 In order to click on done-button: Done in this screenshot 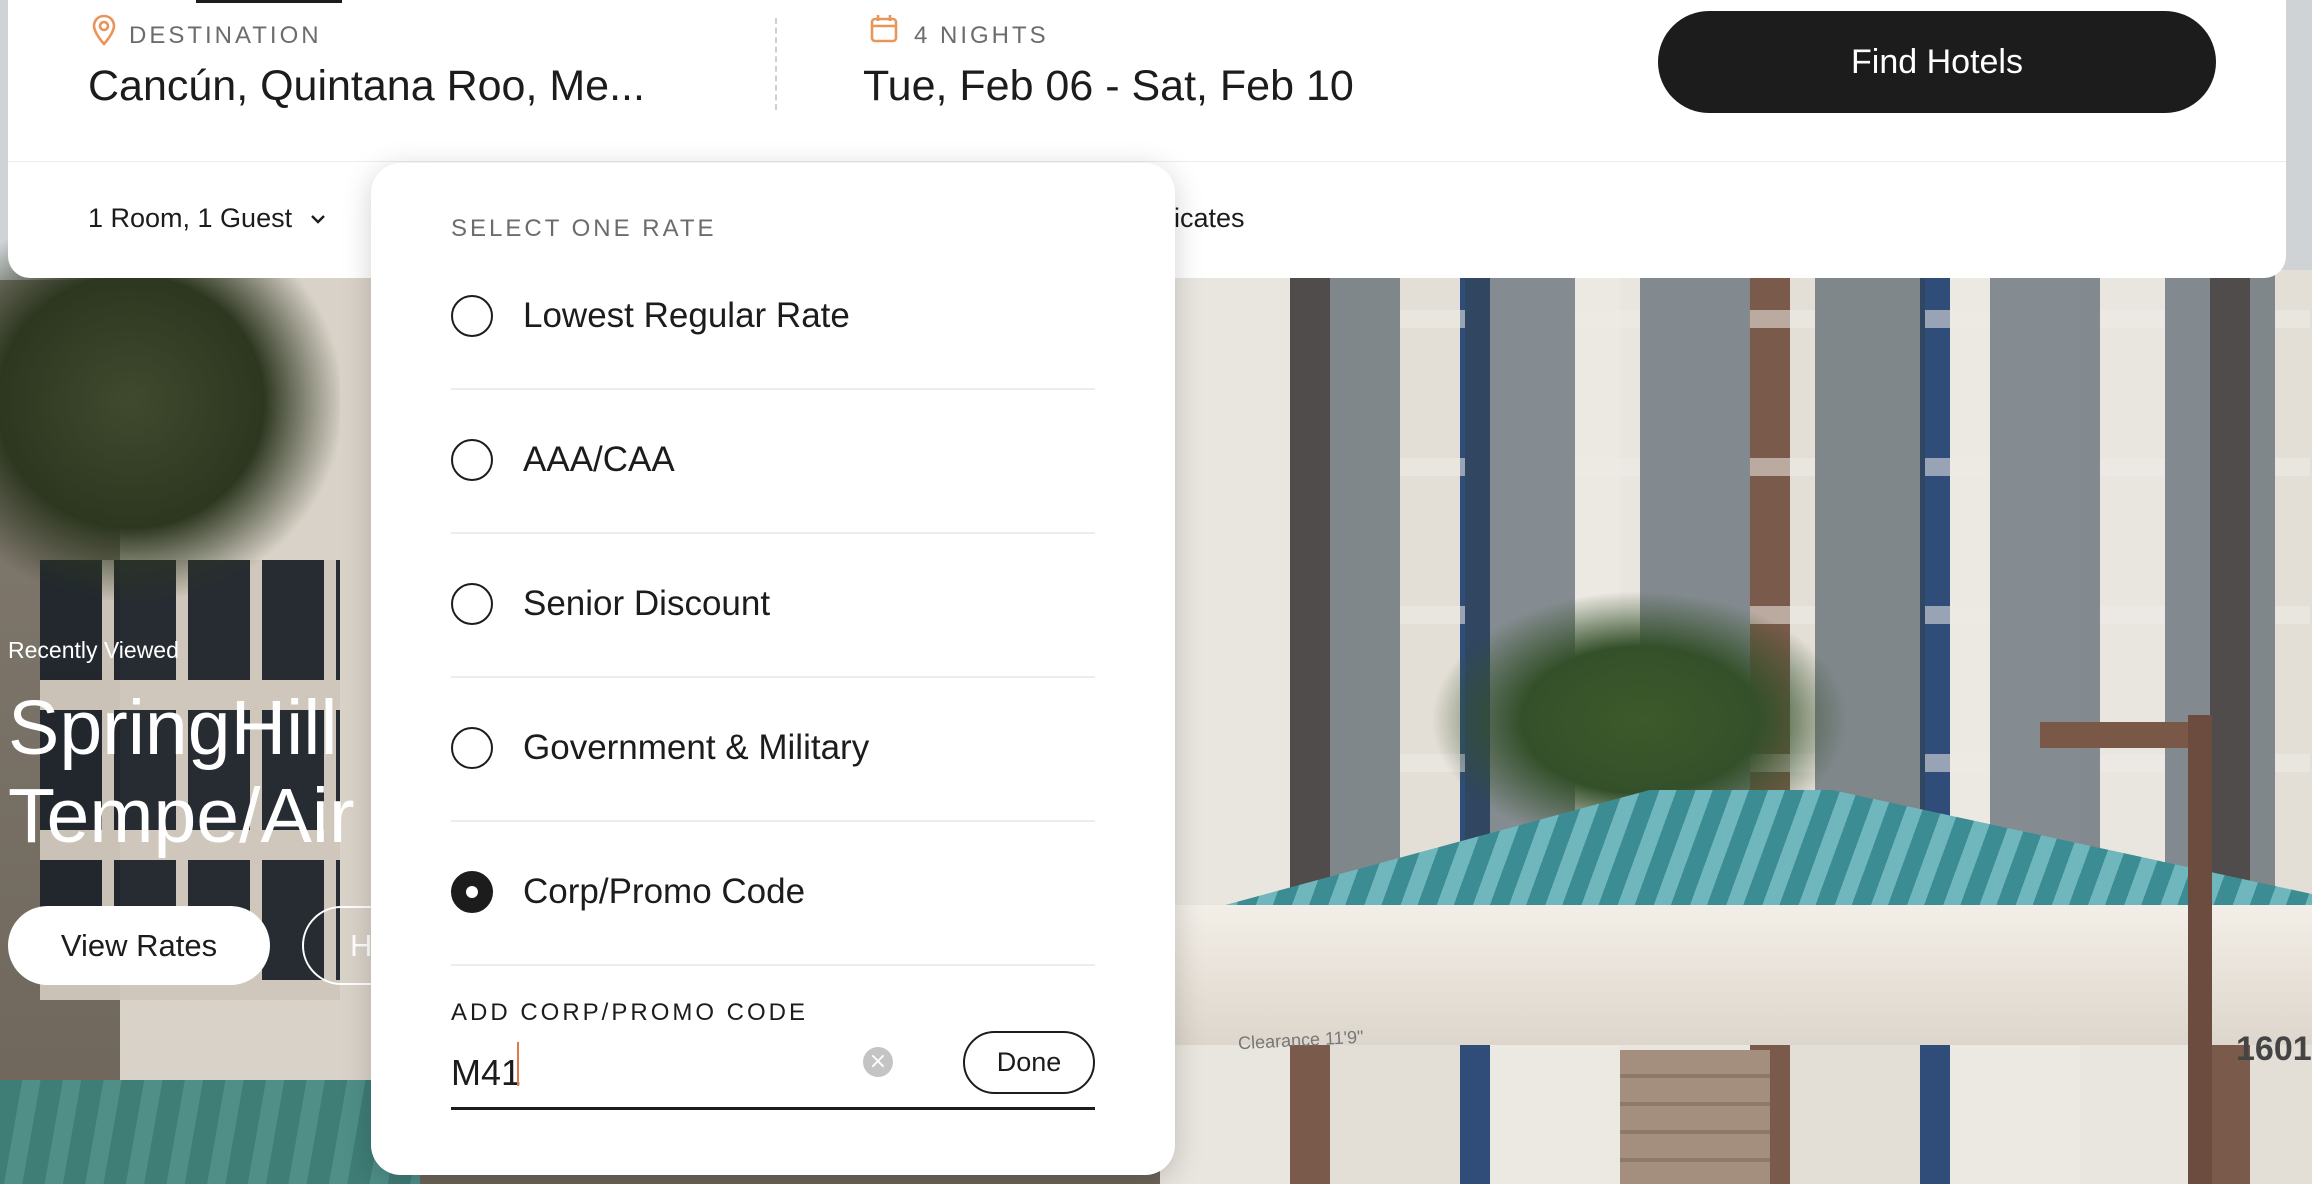, I will do `click(1029, 1062)`.